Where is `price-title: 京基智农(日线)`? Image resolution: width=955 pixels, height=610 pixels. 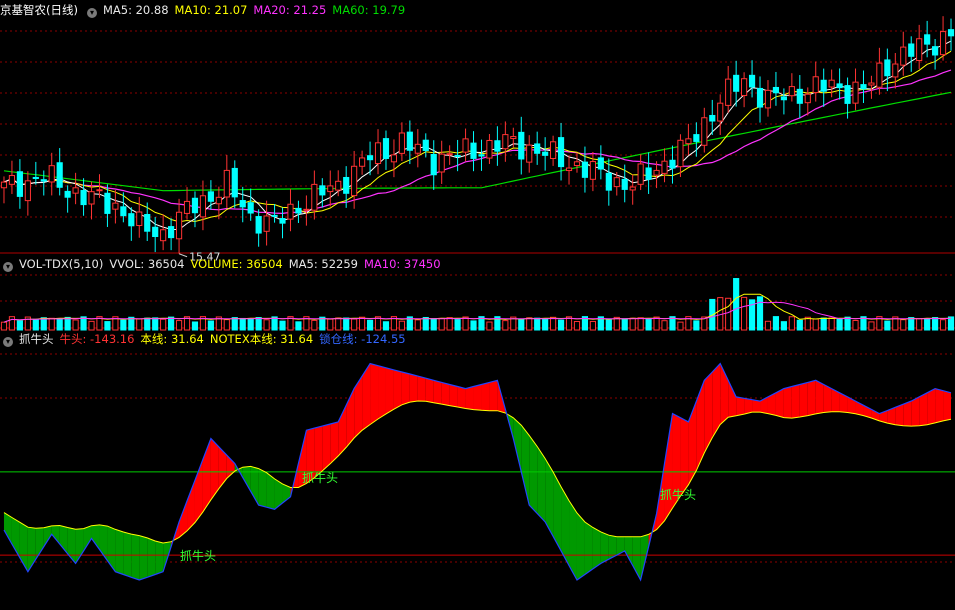
price-title: 京基智农(日线) is located at coordinates (39, 10).